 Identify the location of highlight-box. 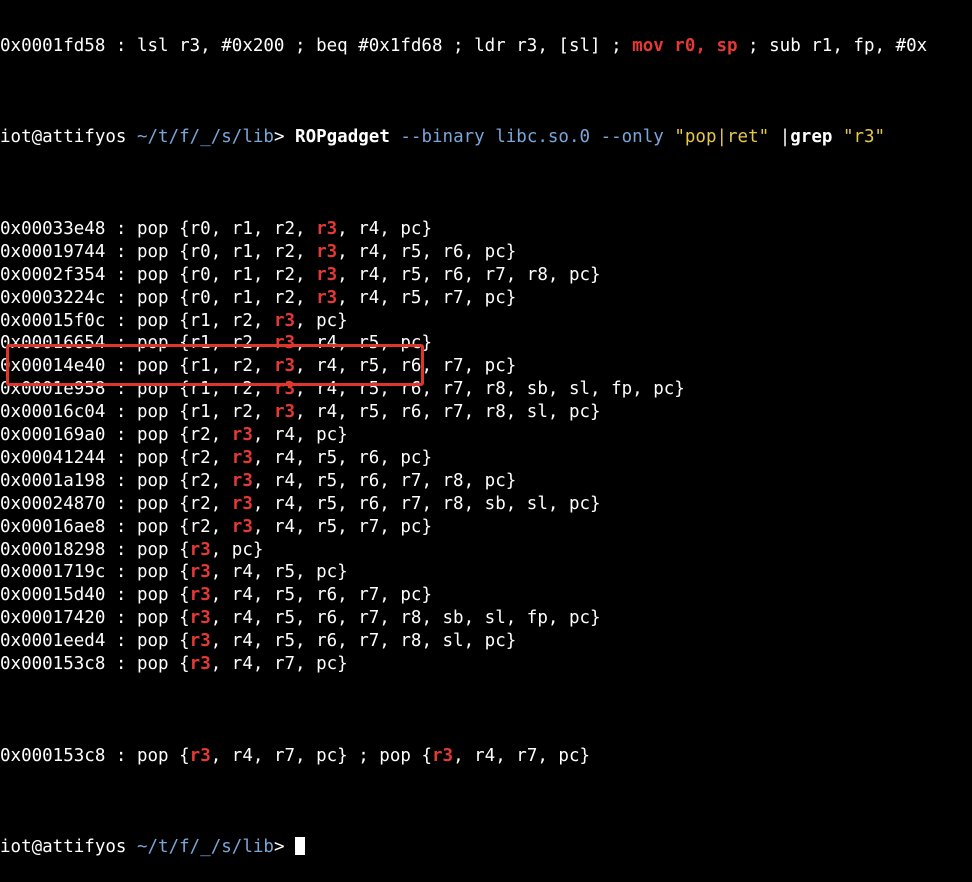
(215, 365).